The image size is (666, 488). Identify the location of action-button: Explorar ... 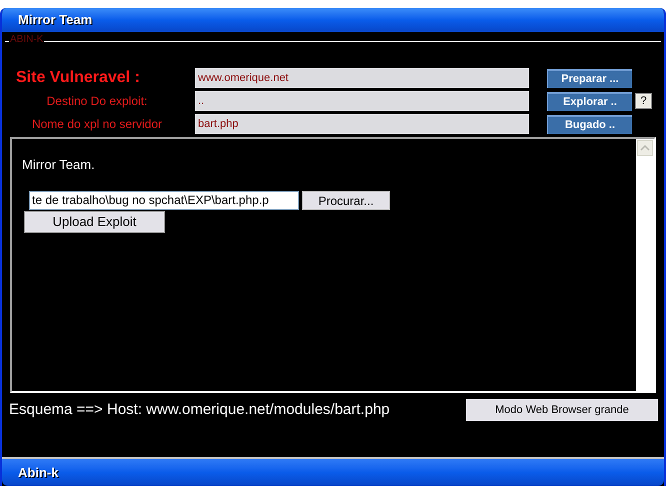
(589, 101).